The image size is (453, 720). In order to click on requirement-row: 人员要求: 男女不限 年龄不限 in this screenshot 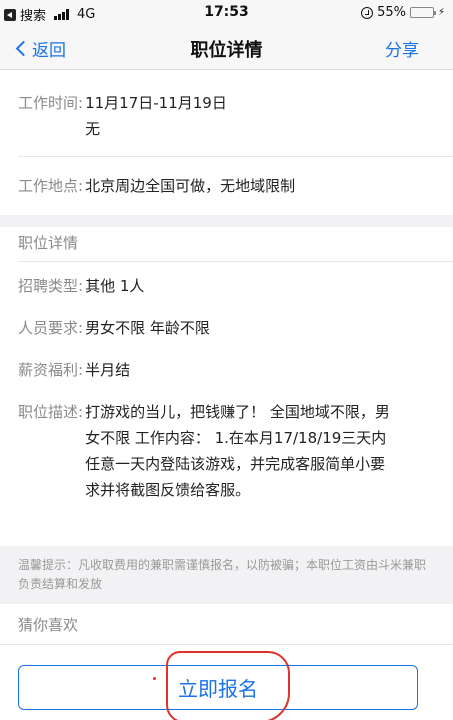, I will do `click(114, 328)`.